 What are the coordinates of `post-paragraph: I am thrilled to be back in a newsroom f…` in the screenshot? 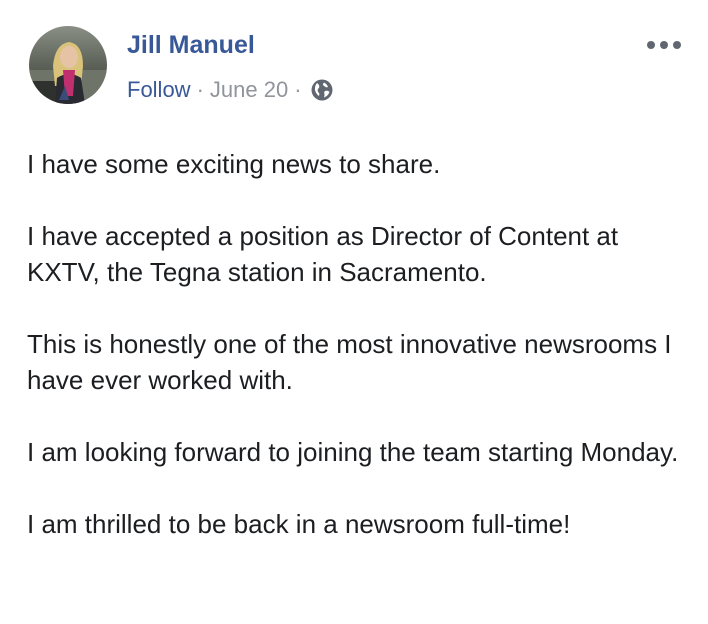 It's located at (299, 524).